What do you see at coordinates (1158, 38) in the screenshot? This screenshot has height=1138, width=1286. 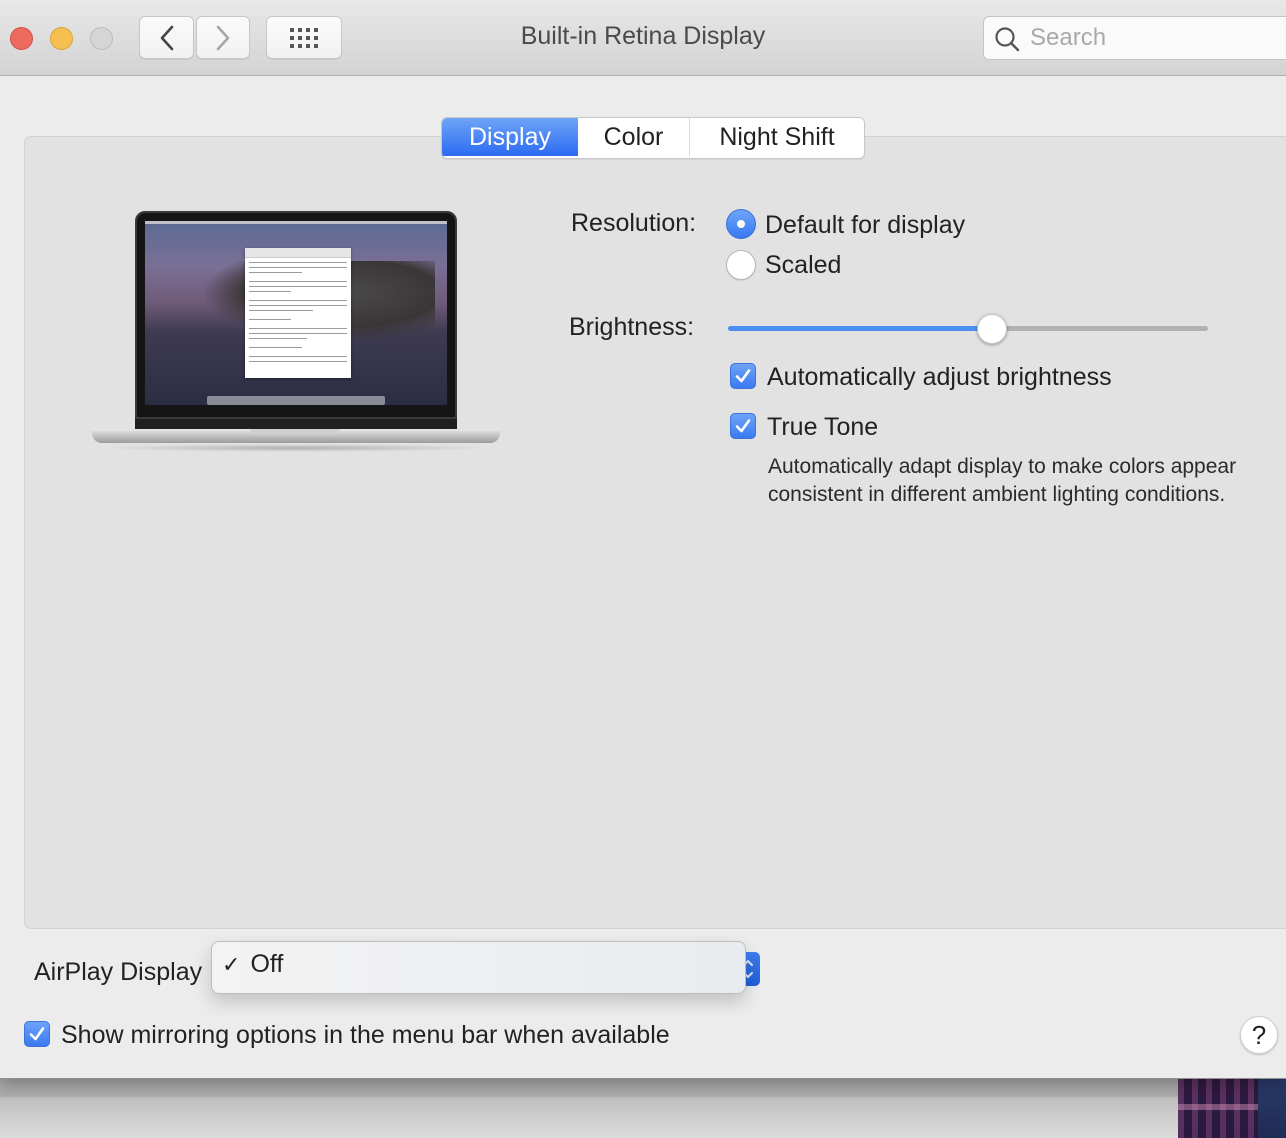 I see `search-input` at bounding box center [1158, 38].